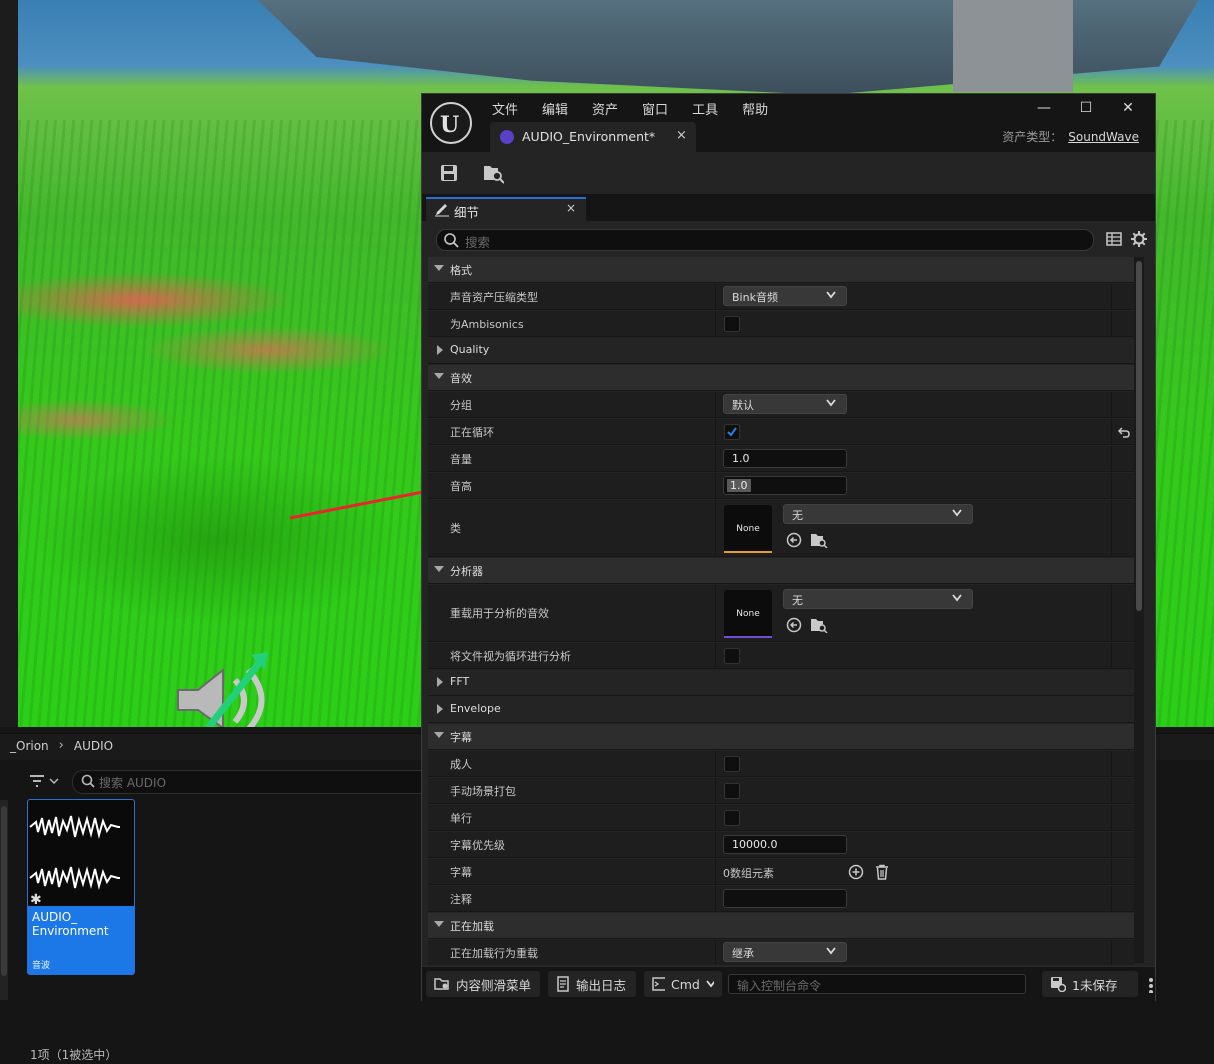  Describe the element at coordinates (732, 764) in the screenshot. I see `mature-checkbox` at that location.